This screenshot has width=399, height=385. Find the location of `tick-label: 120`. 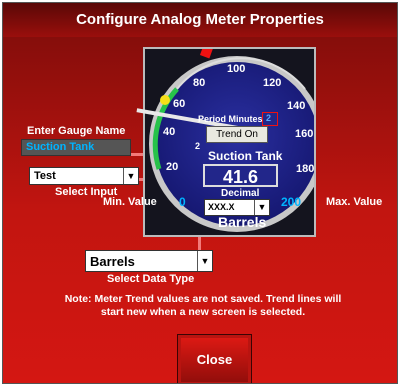

tick-label: 120 is located at coordinates (272, 83).